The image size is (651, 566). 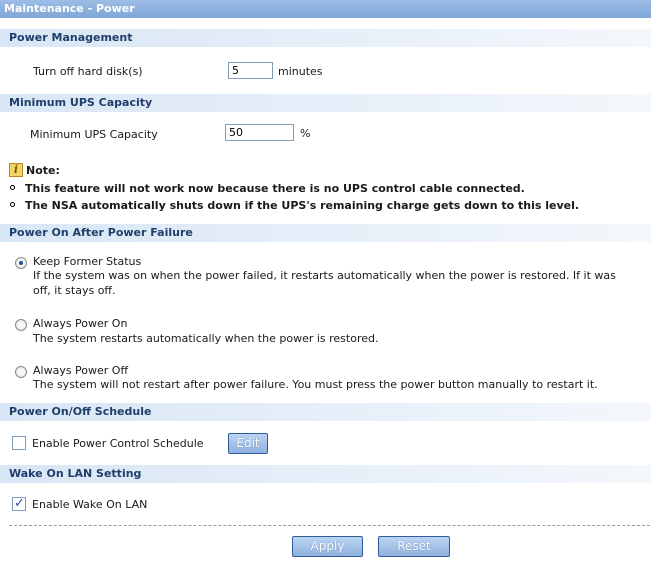 What do you see at coordinates (325, 38) in the screenshot?
I see `power-management-heading: Power Management` at bounding box center [325, 38].